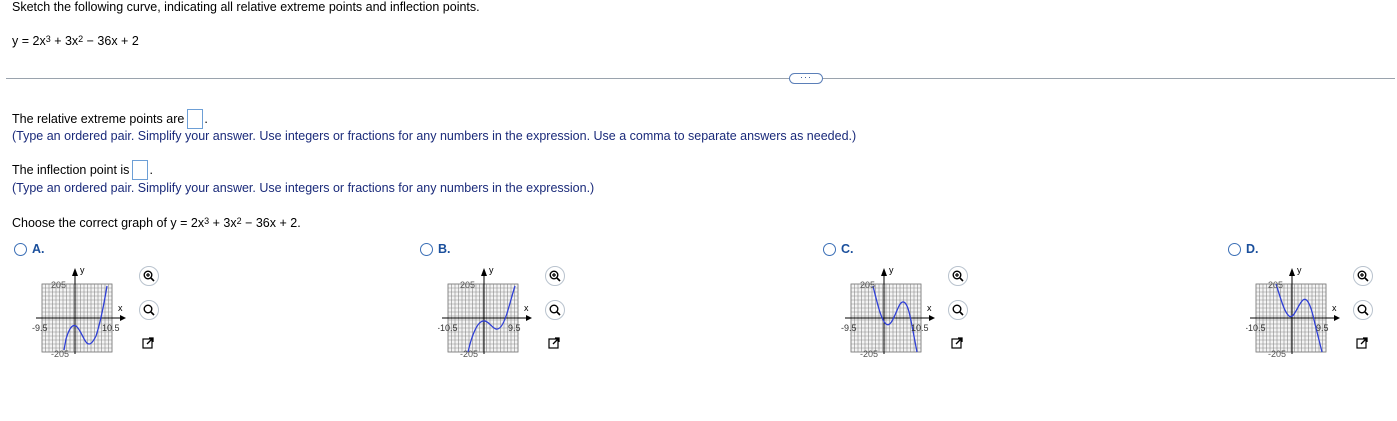  I want to click on expand-more-button: ···, so click(806, 78).